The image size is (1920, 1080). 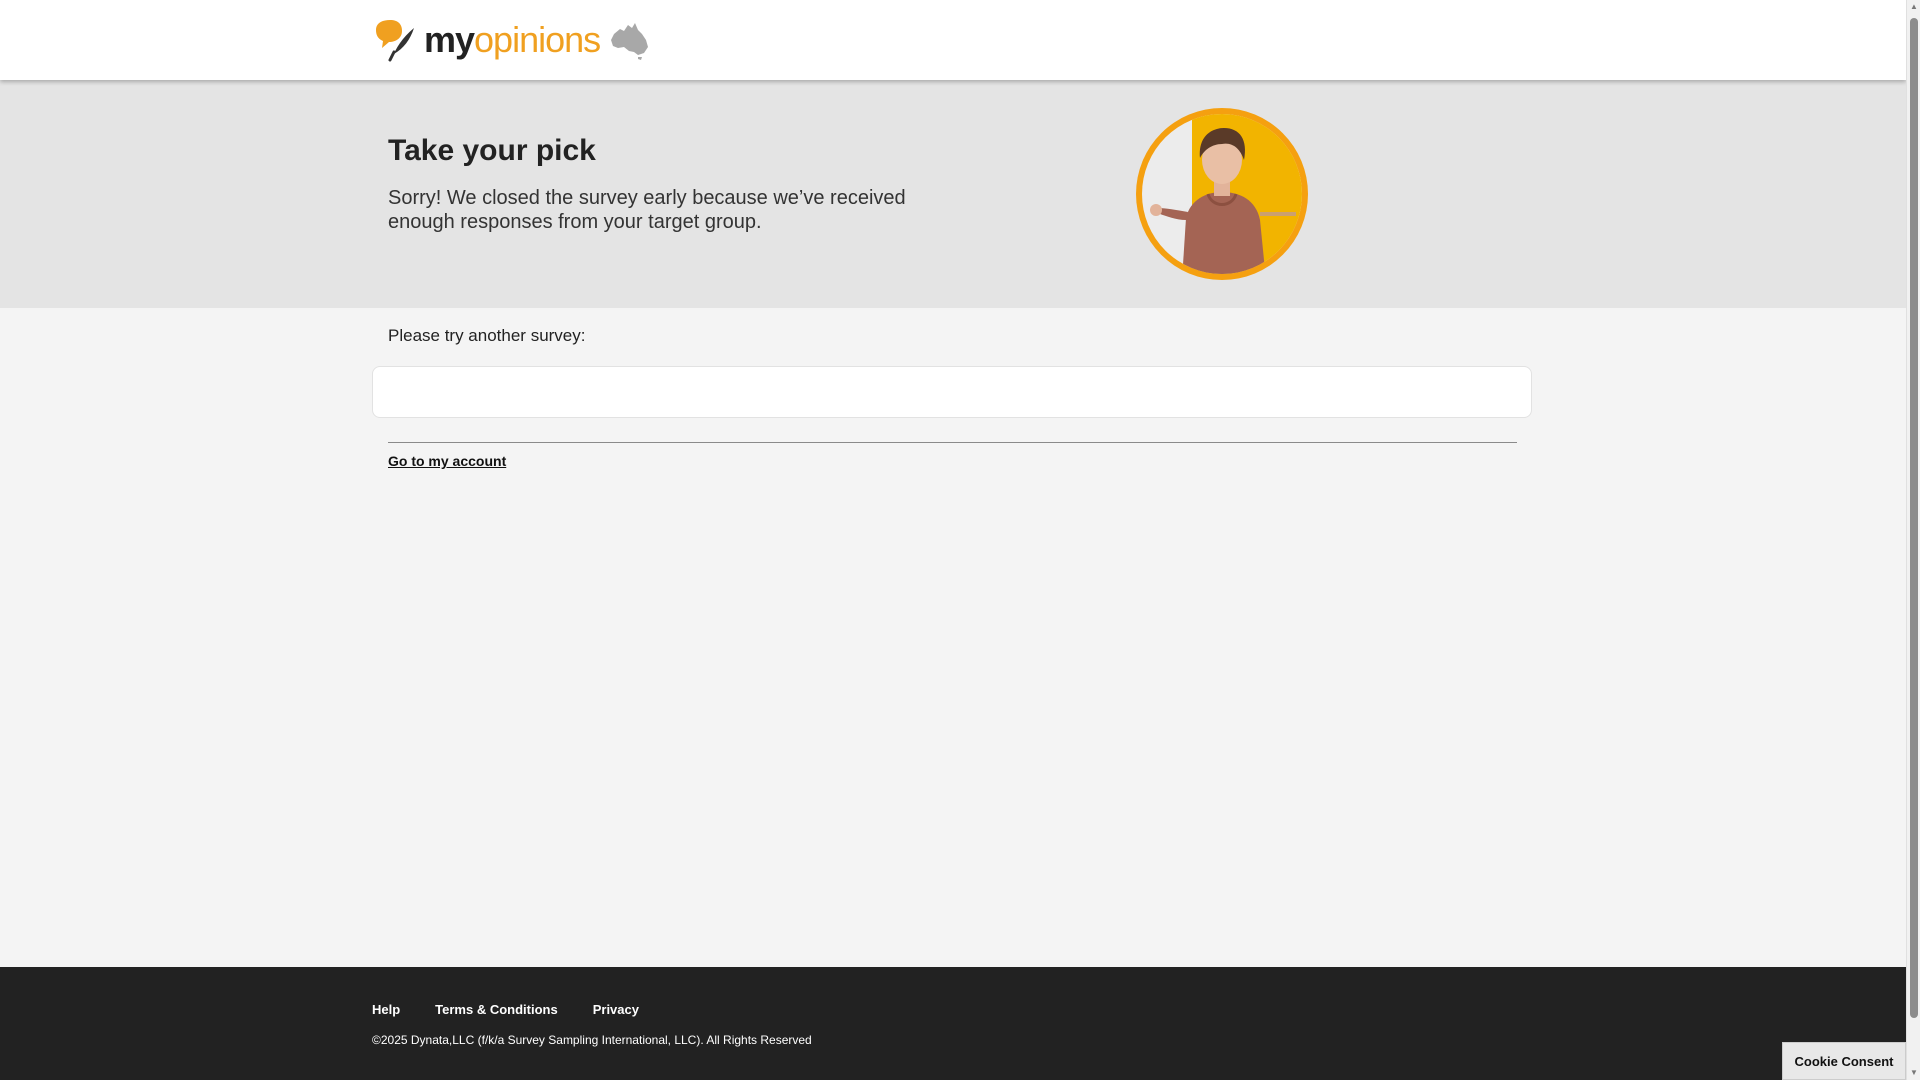 I want to click on myopinions-logo: myopinions, so click(x=512, y=40).